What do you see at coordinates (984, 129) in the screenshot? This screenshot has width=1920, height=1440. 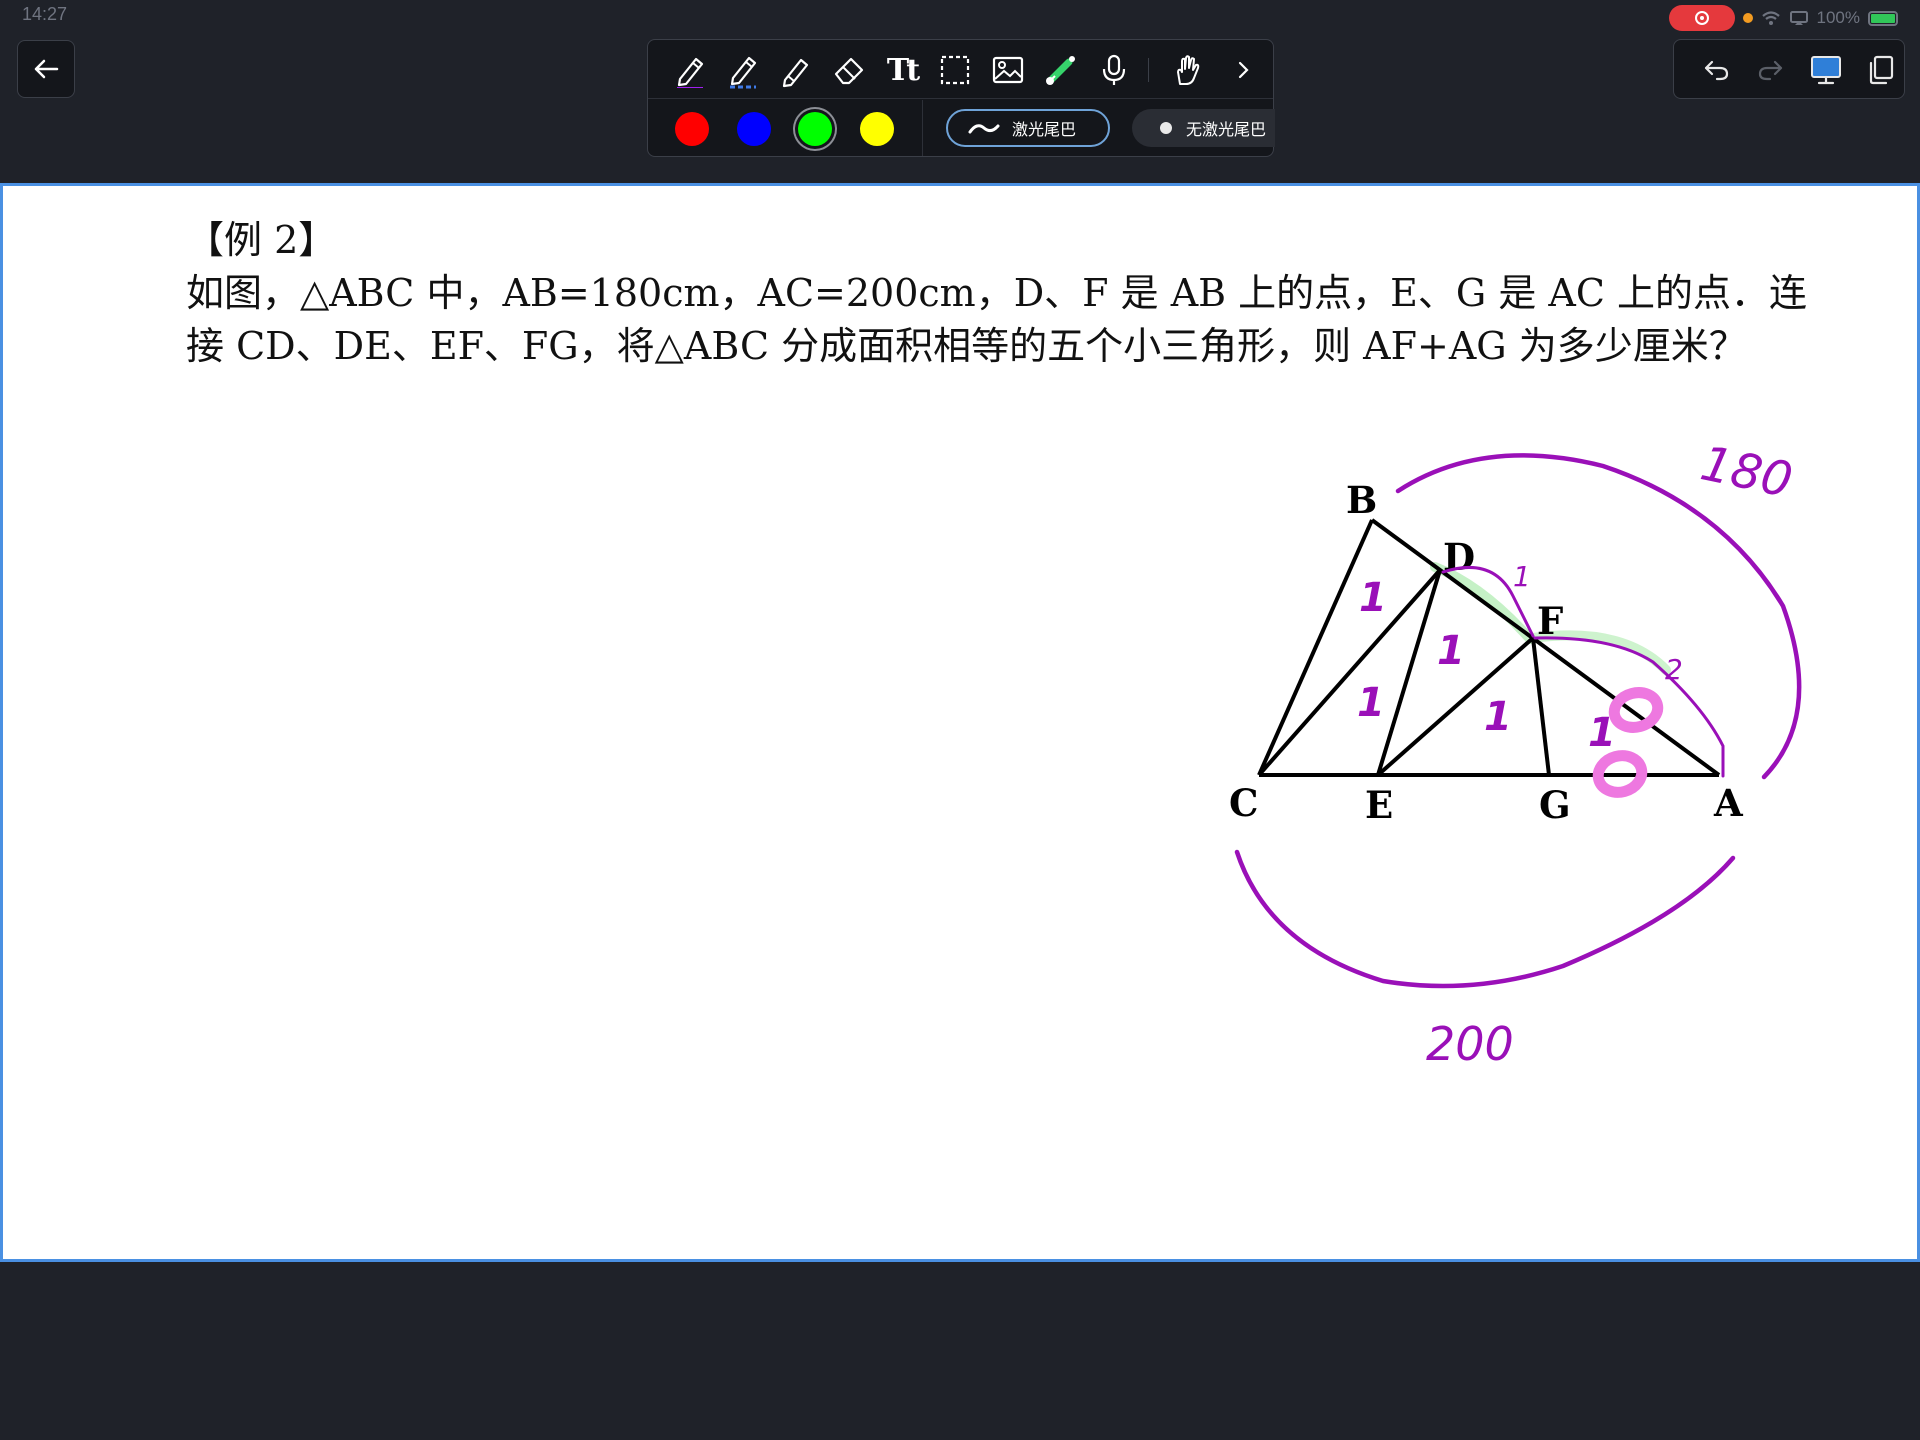 I see `wave-icon` at bounding box center [984, 129].